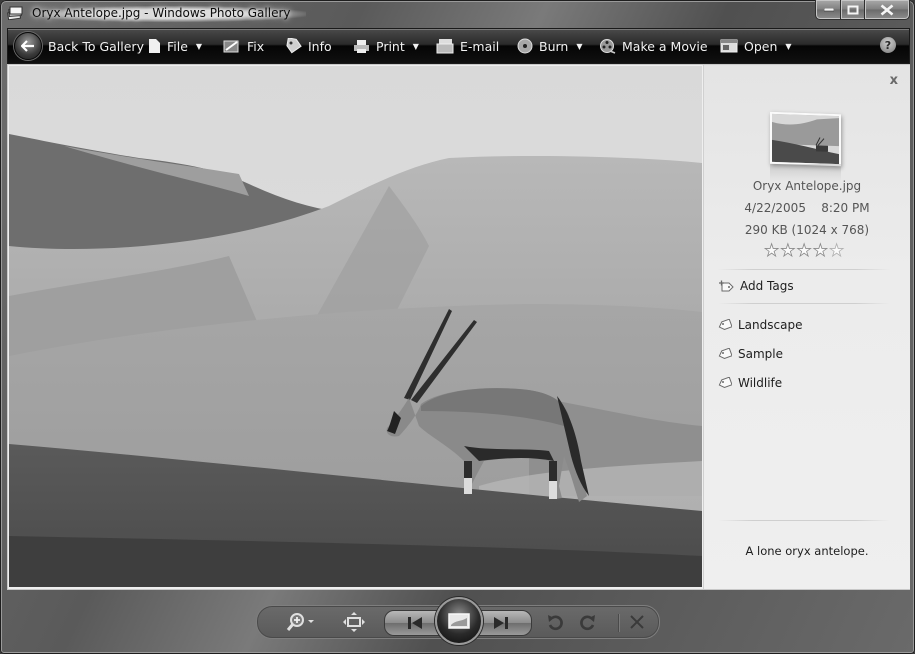 This screenshot has height=654, width=915. I want to click on close-button, so click(887, 10).